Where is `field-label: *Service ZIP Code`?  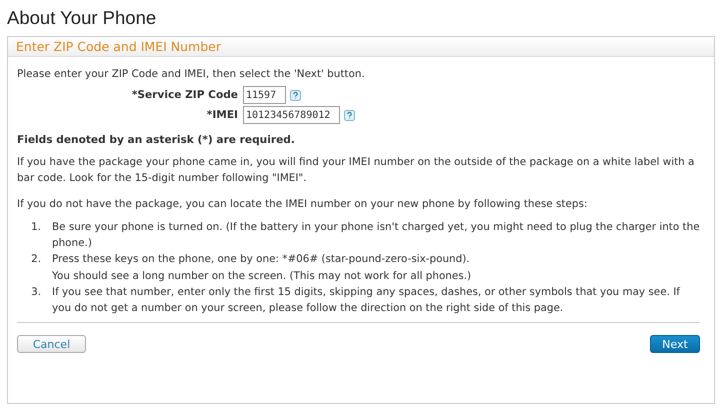
field-label: *Service ZIP Code is located at coordinates (184, 95).